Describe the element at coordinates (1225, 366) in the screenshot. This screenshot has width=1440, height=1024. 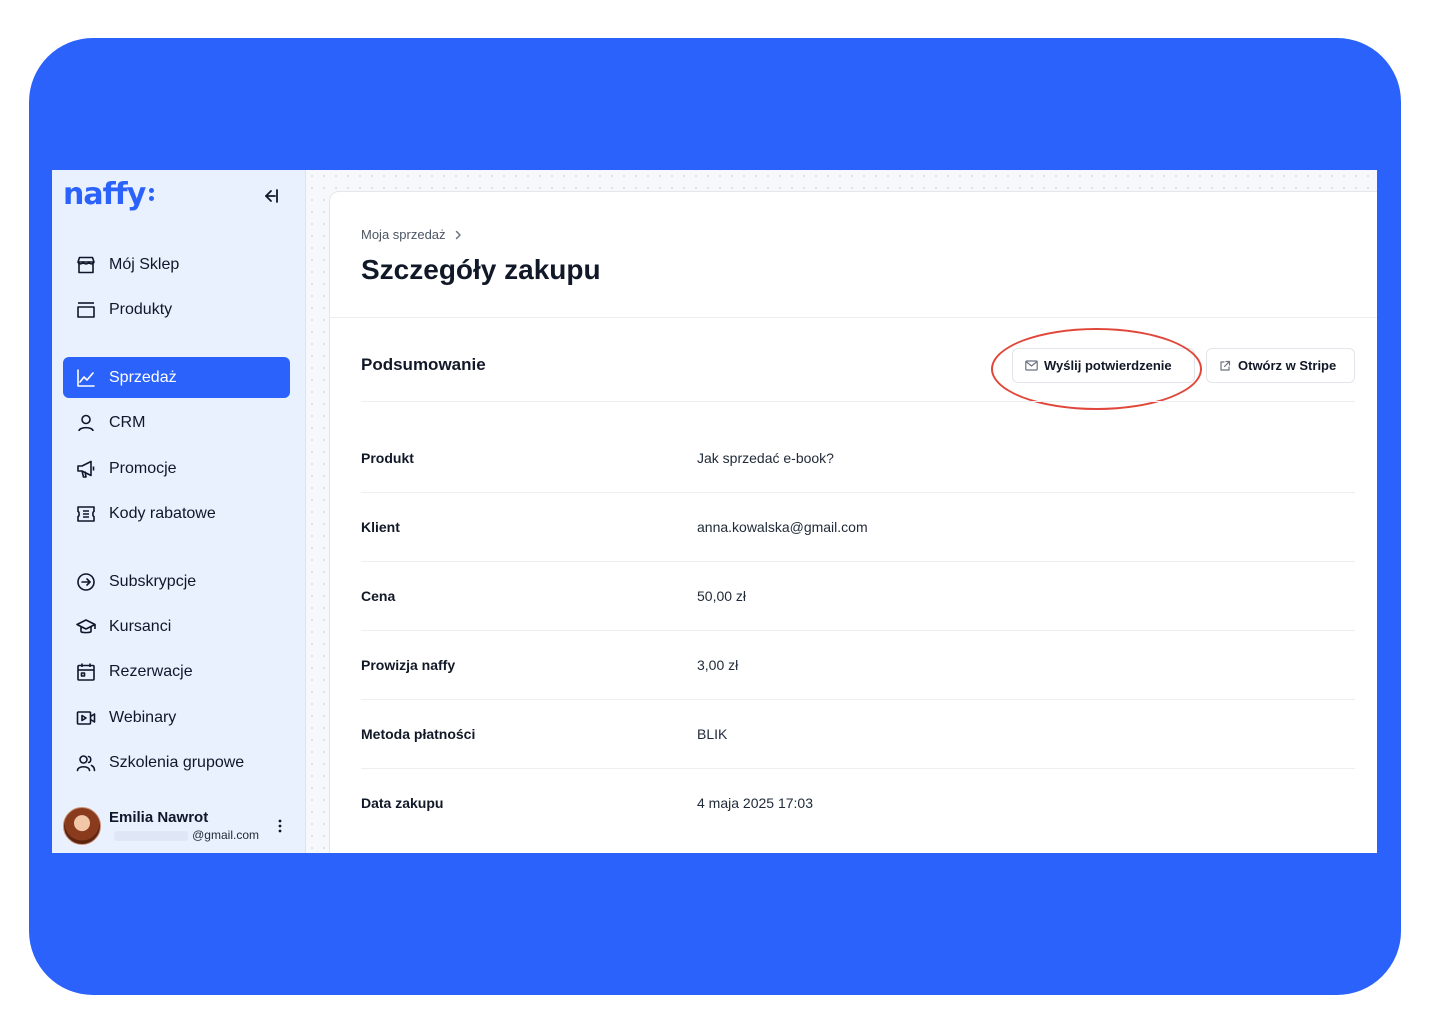
I see `external-link-icon` at that location.